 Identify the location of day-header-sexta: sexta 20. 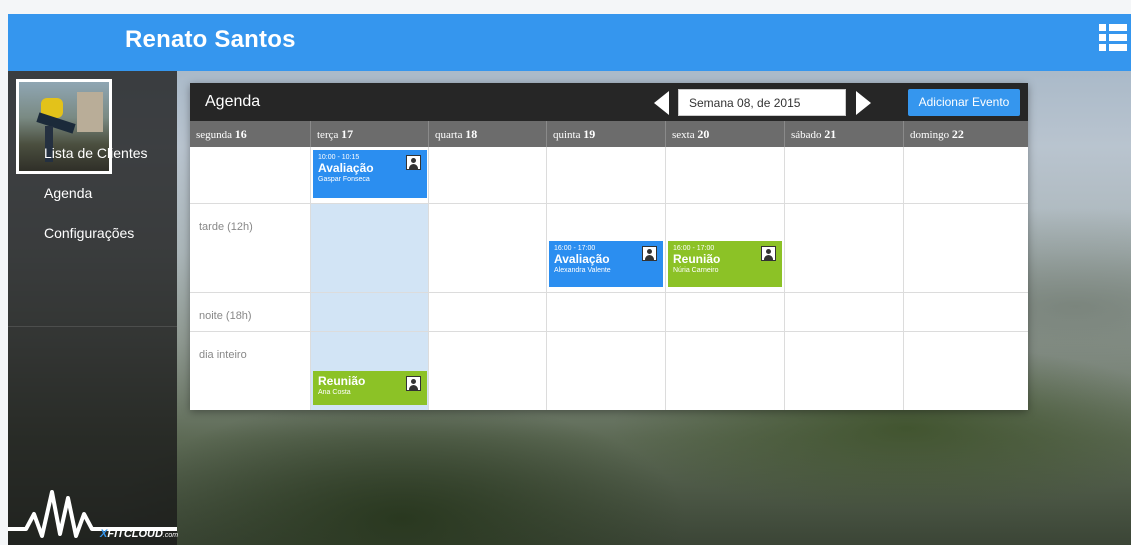
(725, 134).